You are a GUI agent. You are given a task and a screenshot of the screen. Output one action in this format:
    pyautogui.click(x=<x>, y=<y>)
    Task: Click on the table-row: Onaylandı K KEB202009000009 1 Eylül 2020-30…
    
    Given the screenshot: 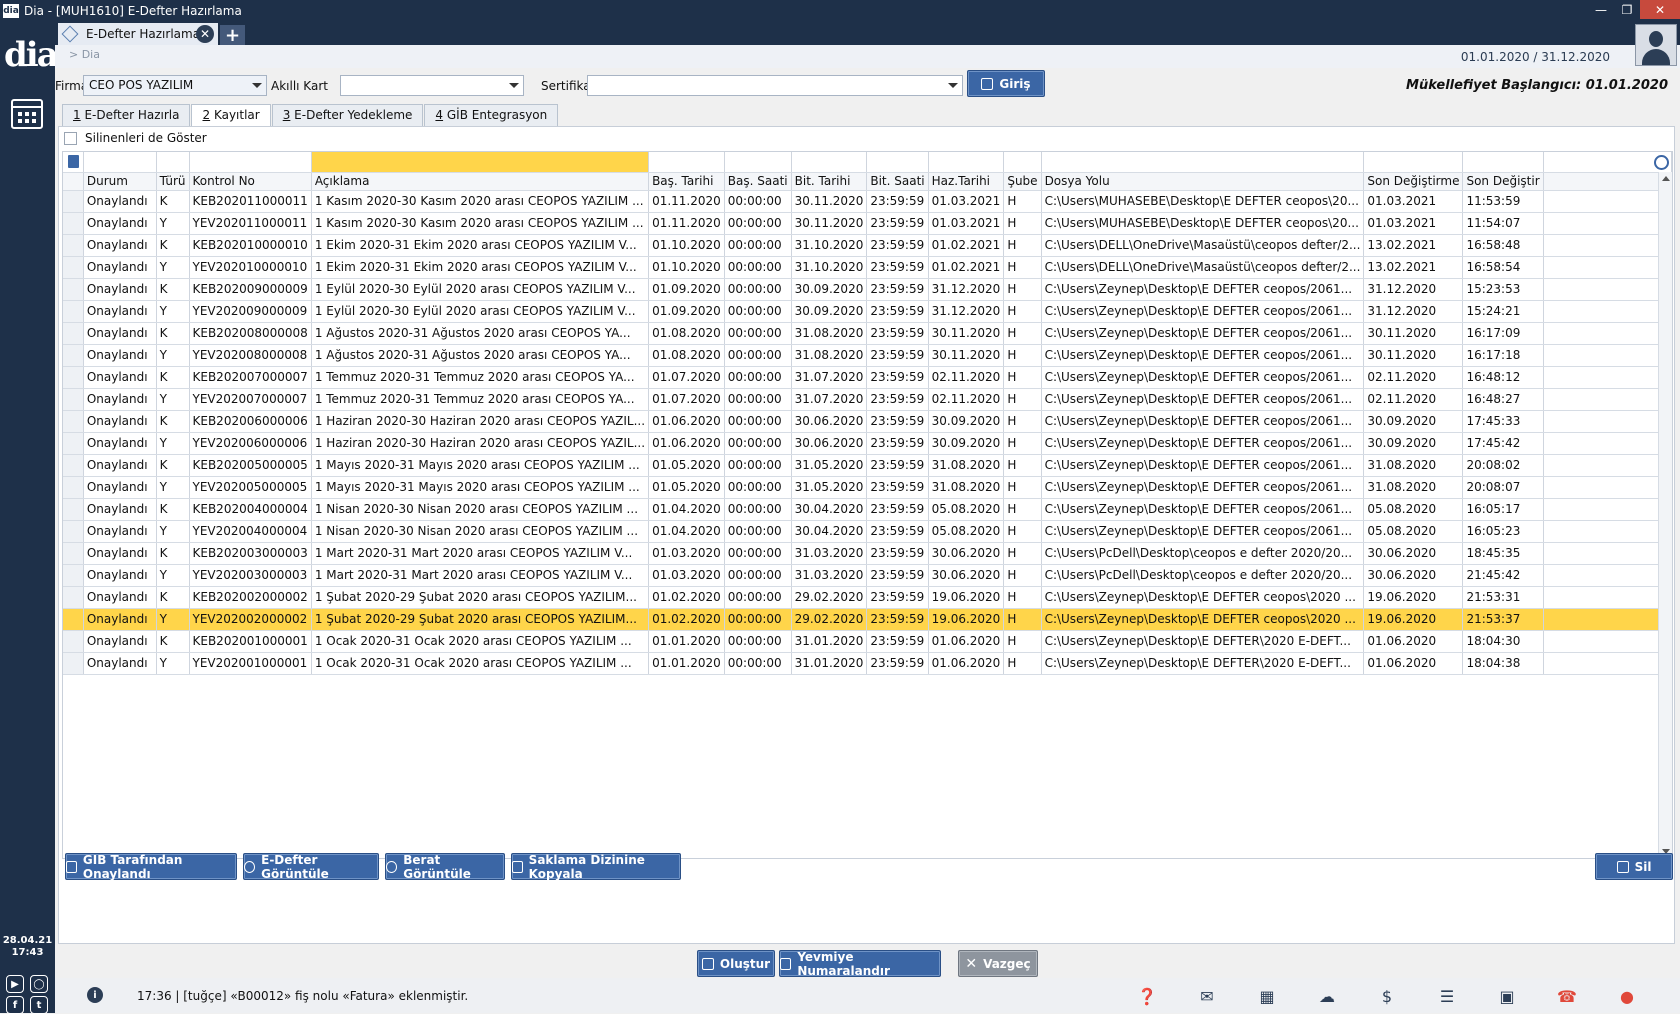 What is the action you would take?
    pyautogui.click(x=867, y=289)
    